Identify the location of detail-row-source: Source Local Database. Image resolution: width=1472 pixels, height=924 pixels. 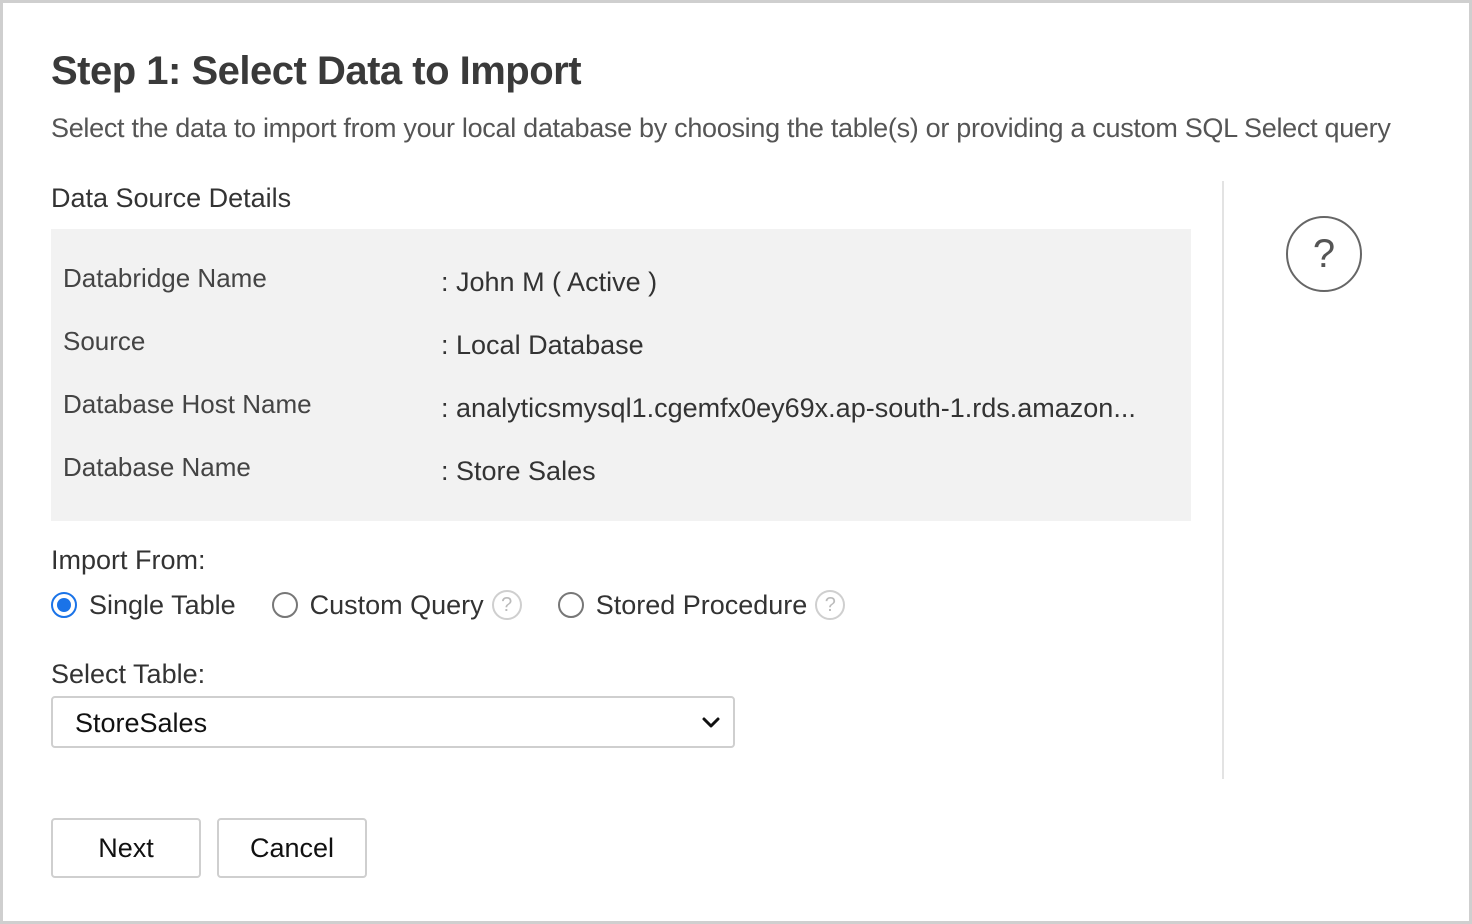
(621, 346).